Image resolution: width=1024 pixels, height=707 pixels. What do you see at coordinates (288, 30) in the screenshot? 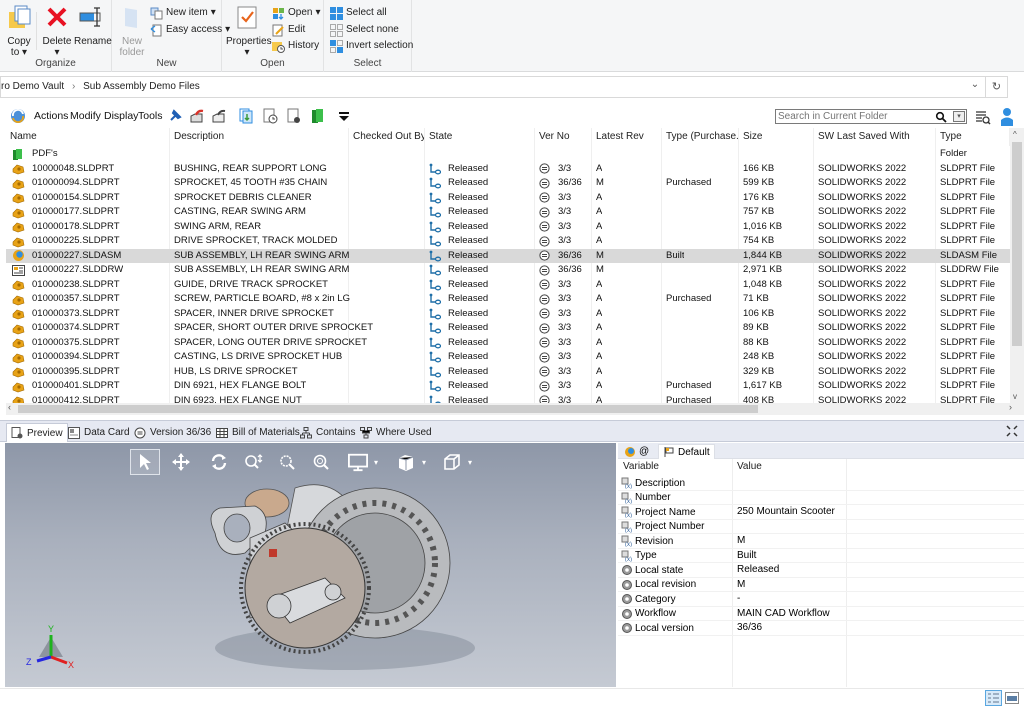
I see `edit-button: Edit` at bounding box center [288, 30].